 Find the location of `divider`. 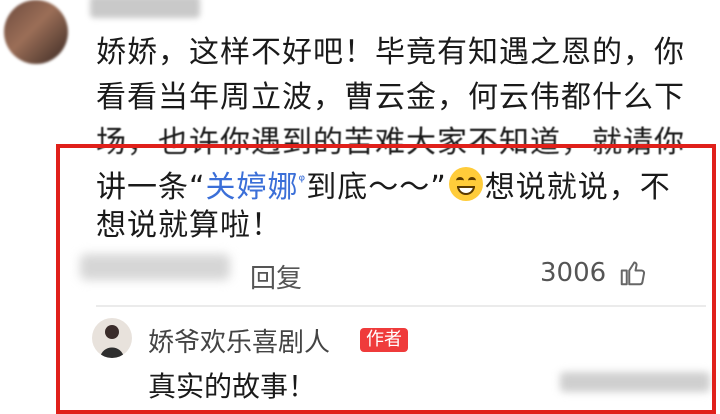

divider is located at coordinates (401, 306).